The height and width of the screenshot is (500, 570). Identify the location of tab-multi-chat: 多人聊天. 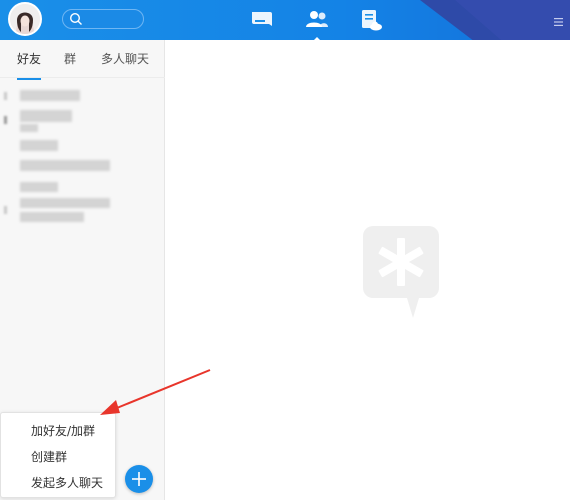
(125, 65).